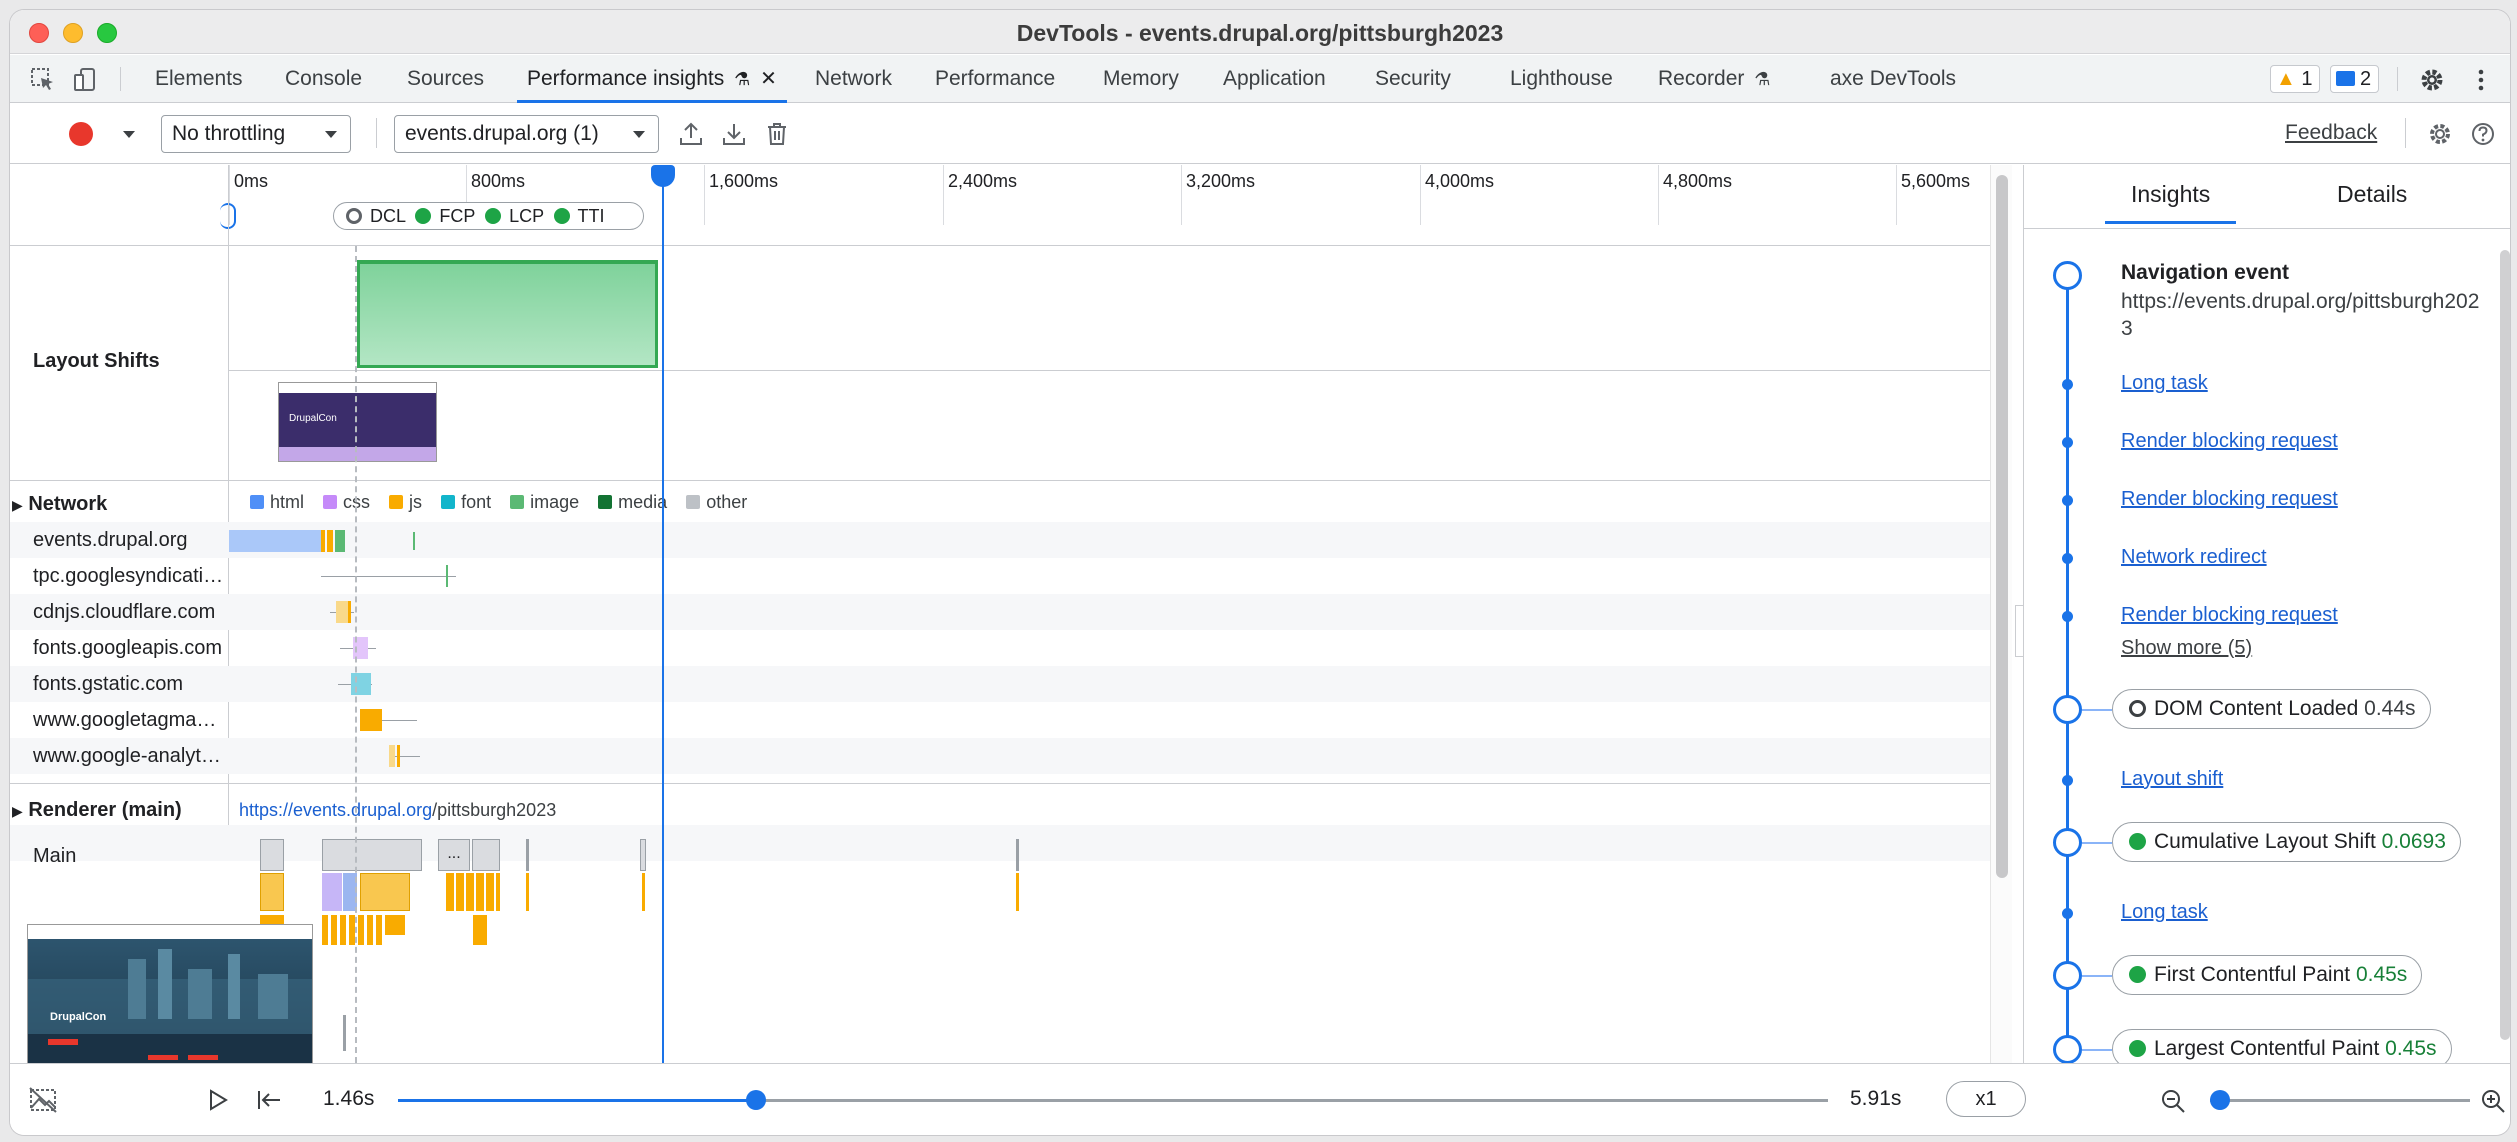 This screenshot has width=2517, height=1142. What do you see at coordinates (2267, 975) in the screenshot?
I see `first-contentful-paint-pill: First Contentful Paint 0.45s` at bounding box center [2267, 975].